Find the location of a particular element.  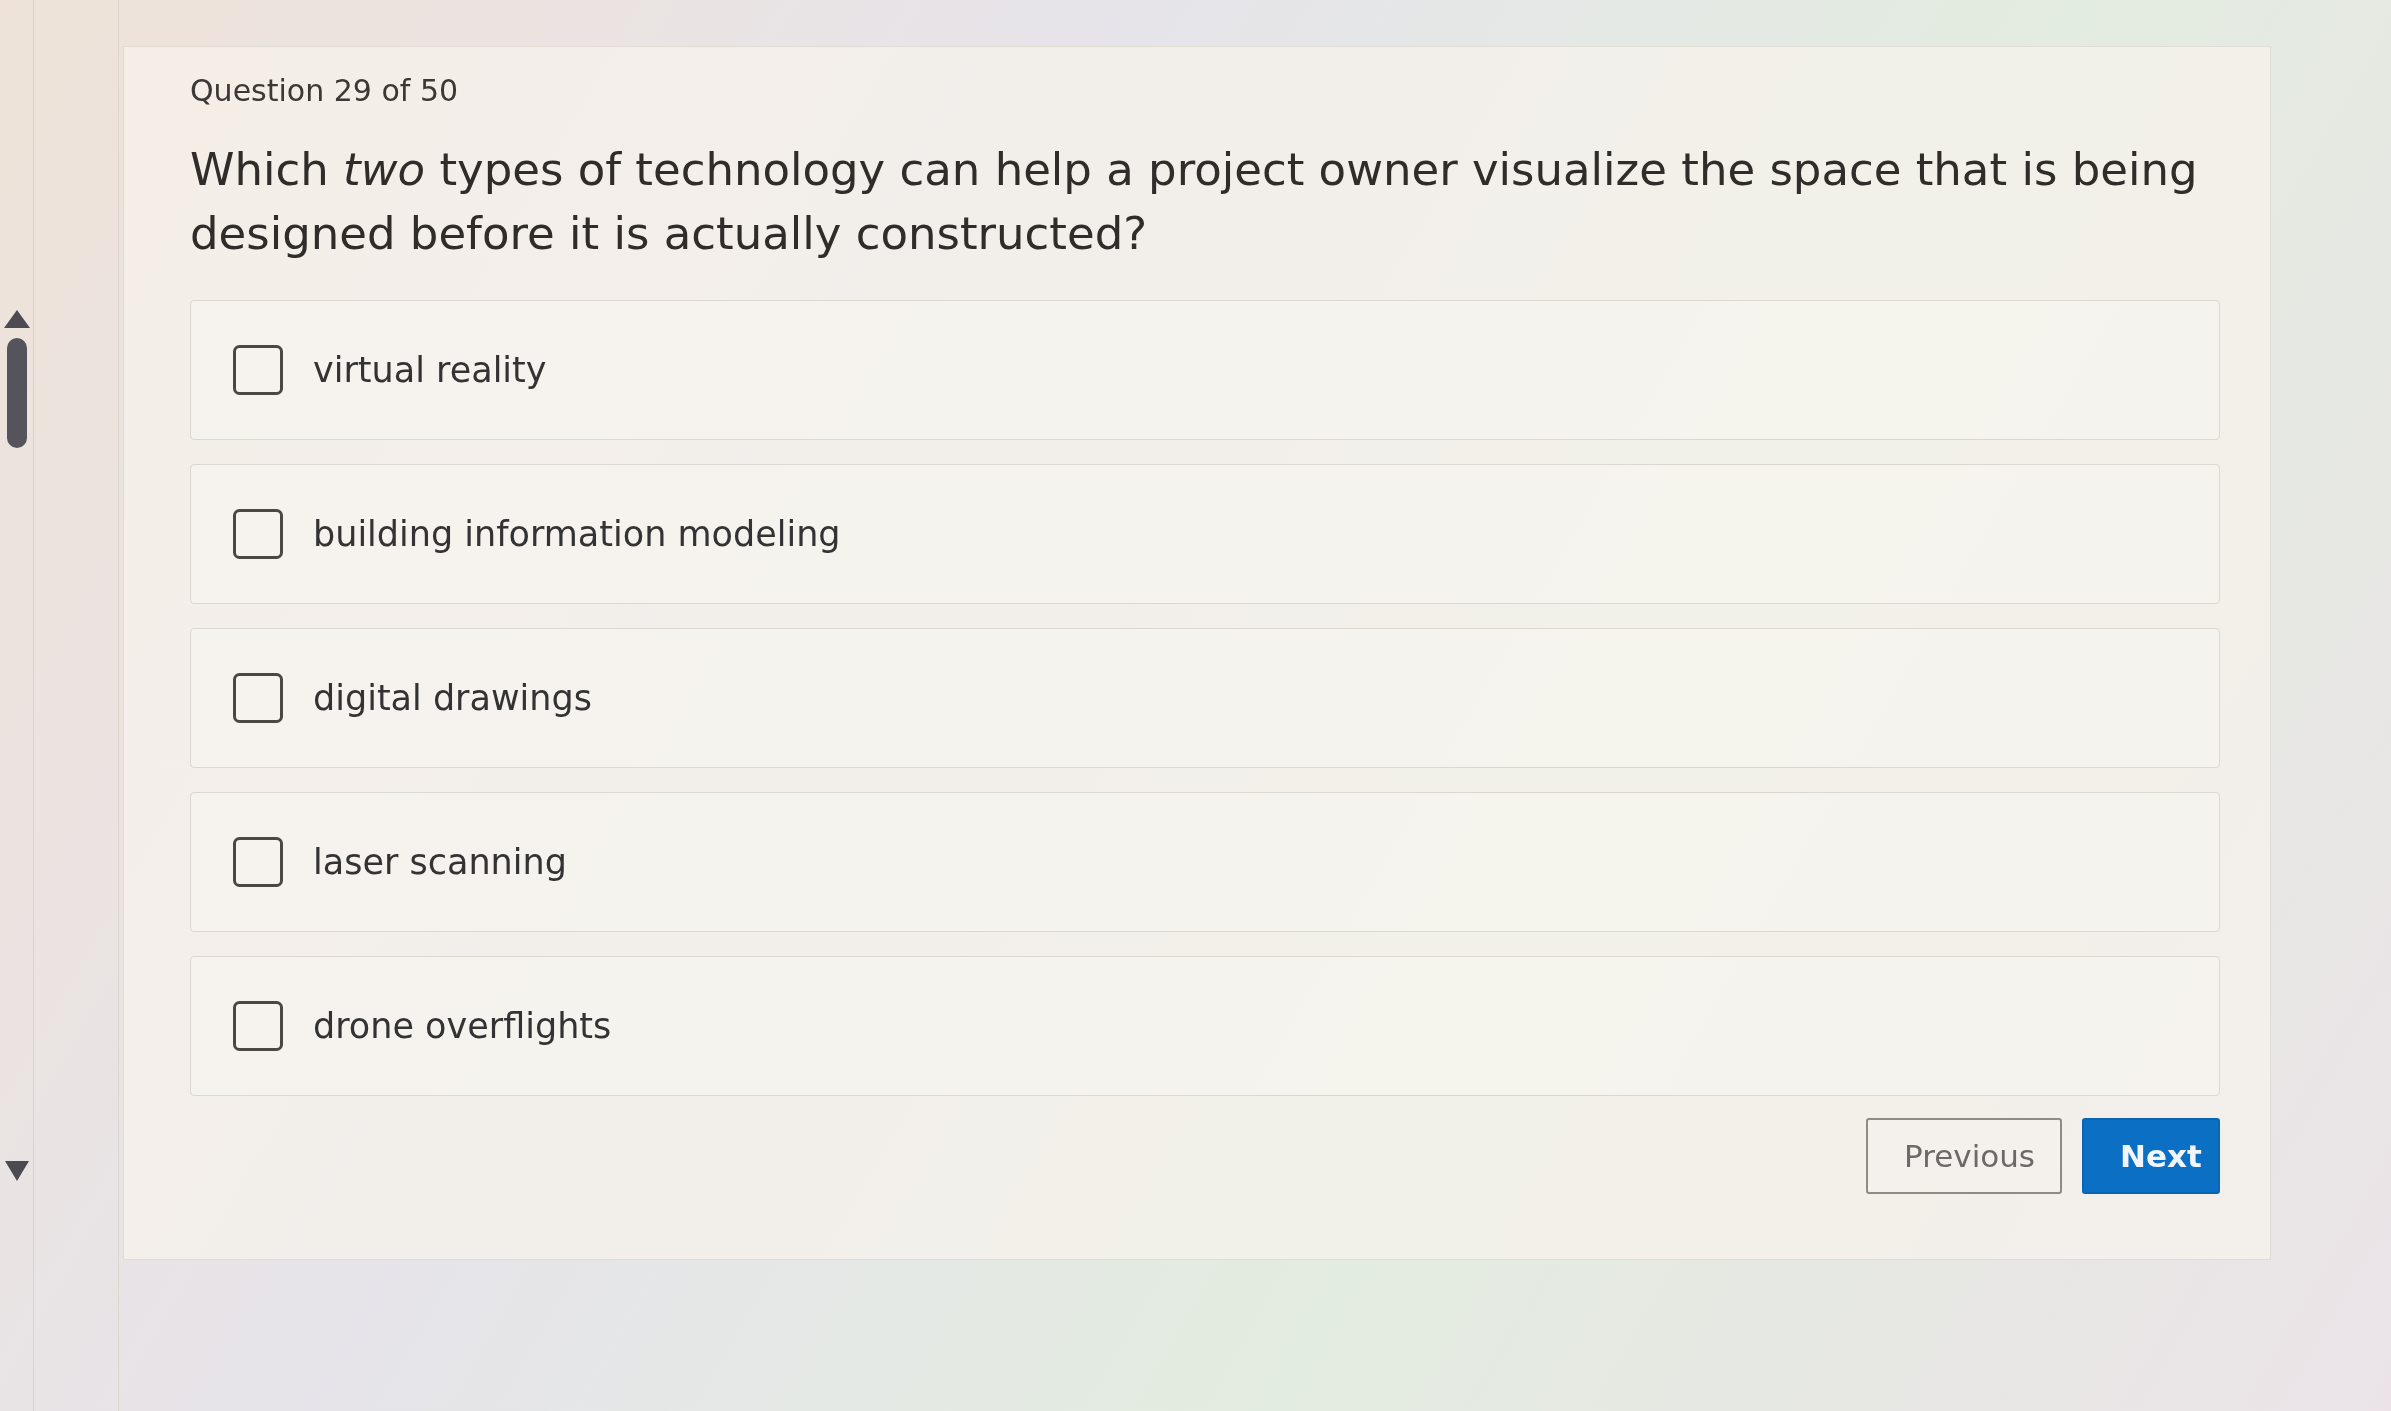

option-label: laser scanning is located at coordinates (440, 862).